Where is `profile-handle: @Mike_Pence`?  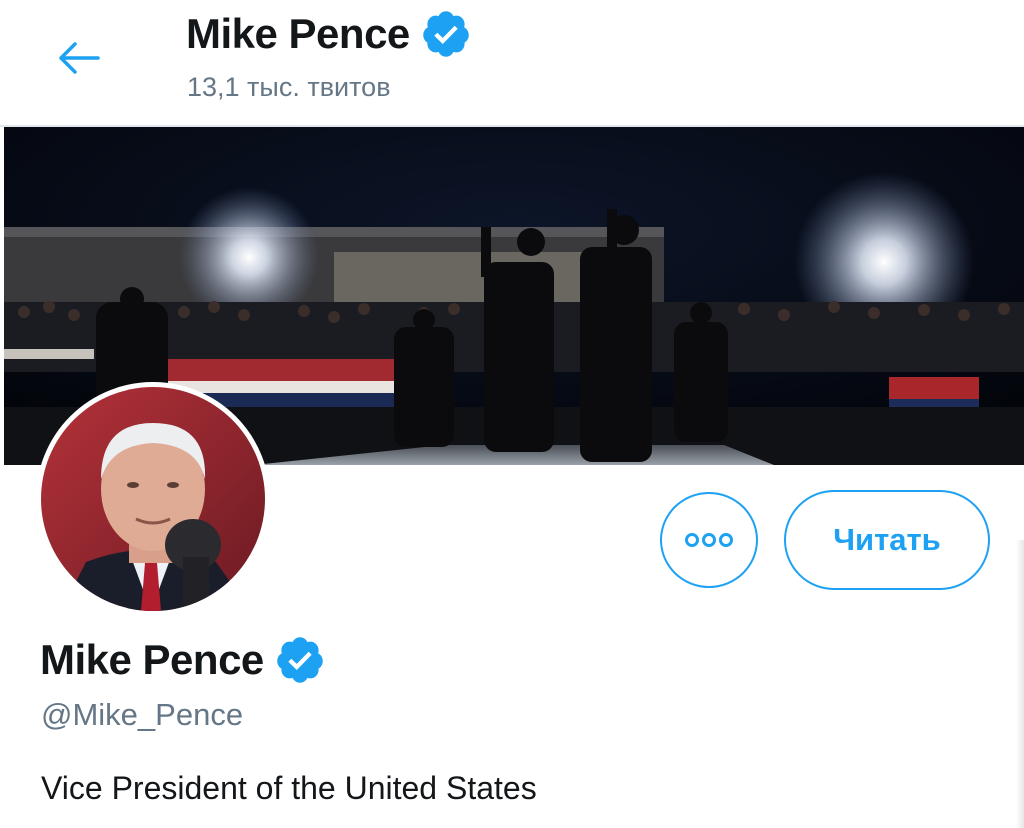
profile-handle: @Mike_Pence is located at coordinates (142, 714).